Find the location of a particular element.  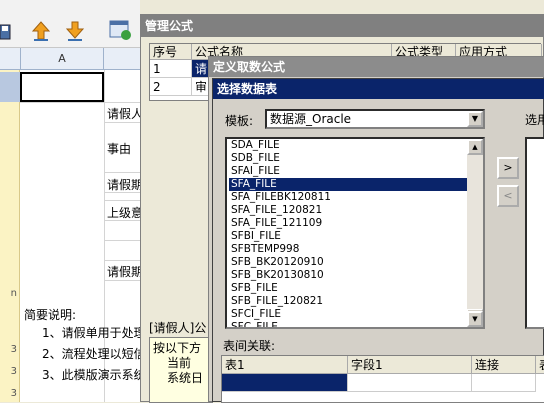

selected-cell is located at coordinates (62, 87).